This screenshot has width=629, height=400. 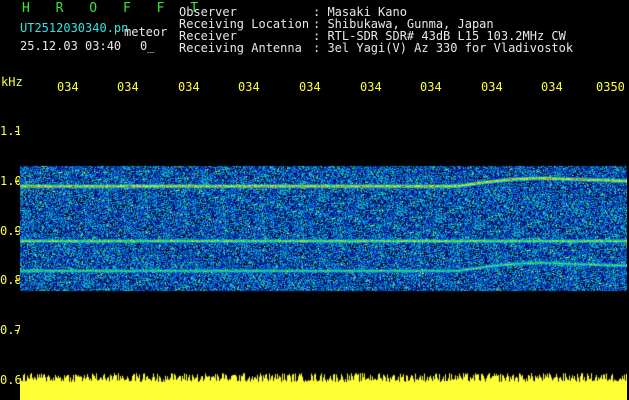 I want to click on signal-level-strip, so click(x=323, y=386).